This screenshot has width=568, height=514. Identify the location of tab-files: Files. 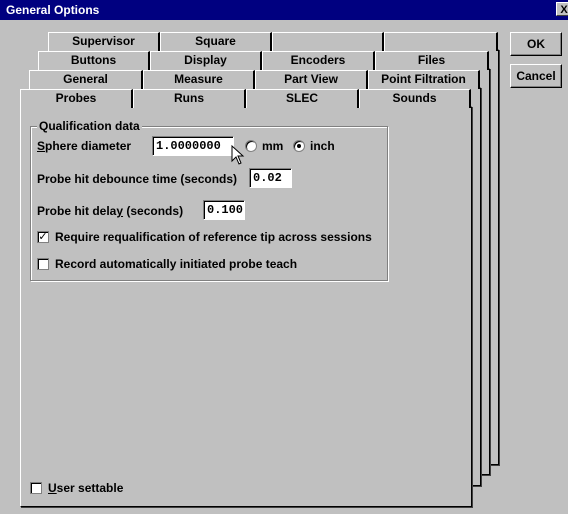
(432, 60).